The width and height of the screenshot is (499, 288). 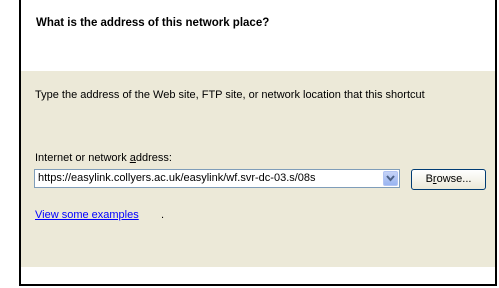 What do you see at coordinates (163, 215) in the screenshot?
I see `examples-period: .` at bounding box center [163, 215].